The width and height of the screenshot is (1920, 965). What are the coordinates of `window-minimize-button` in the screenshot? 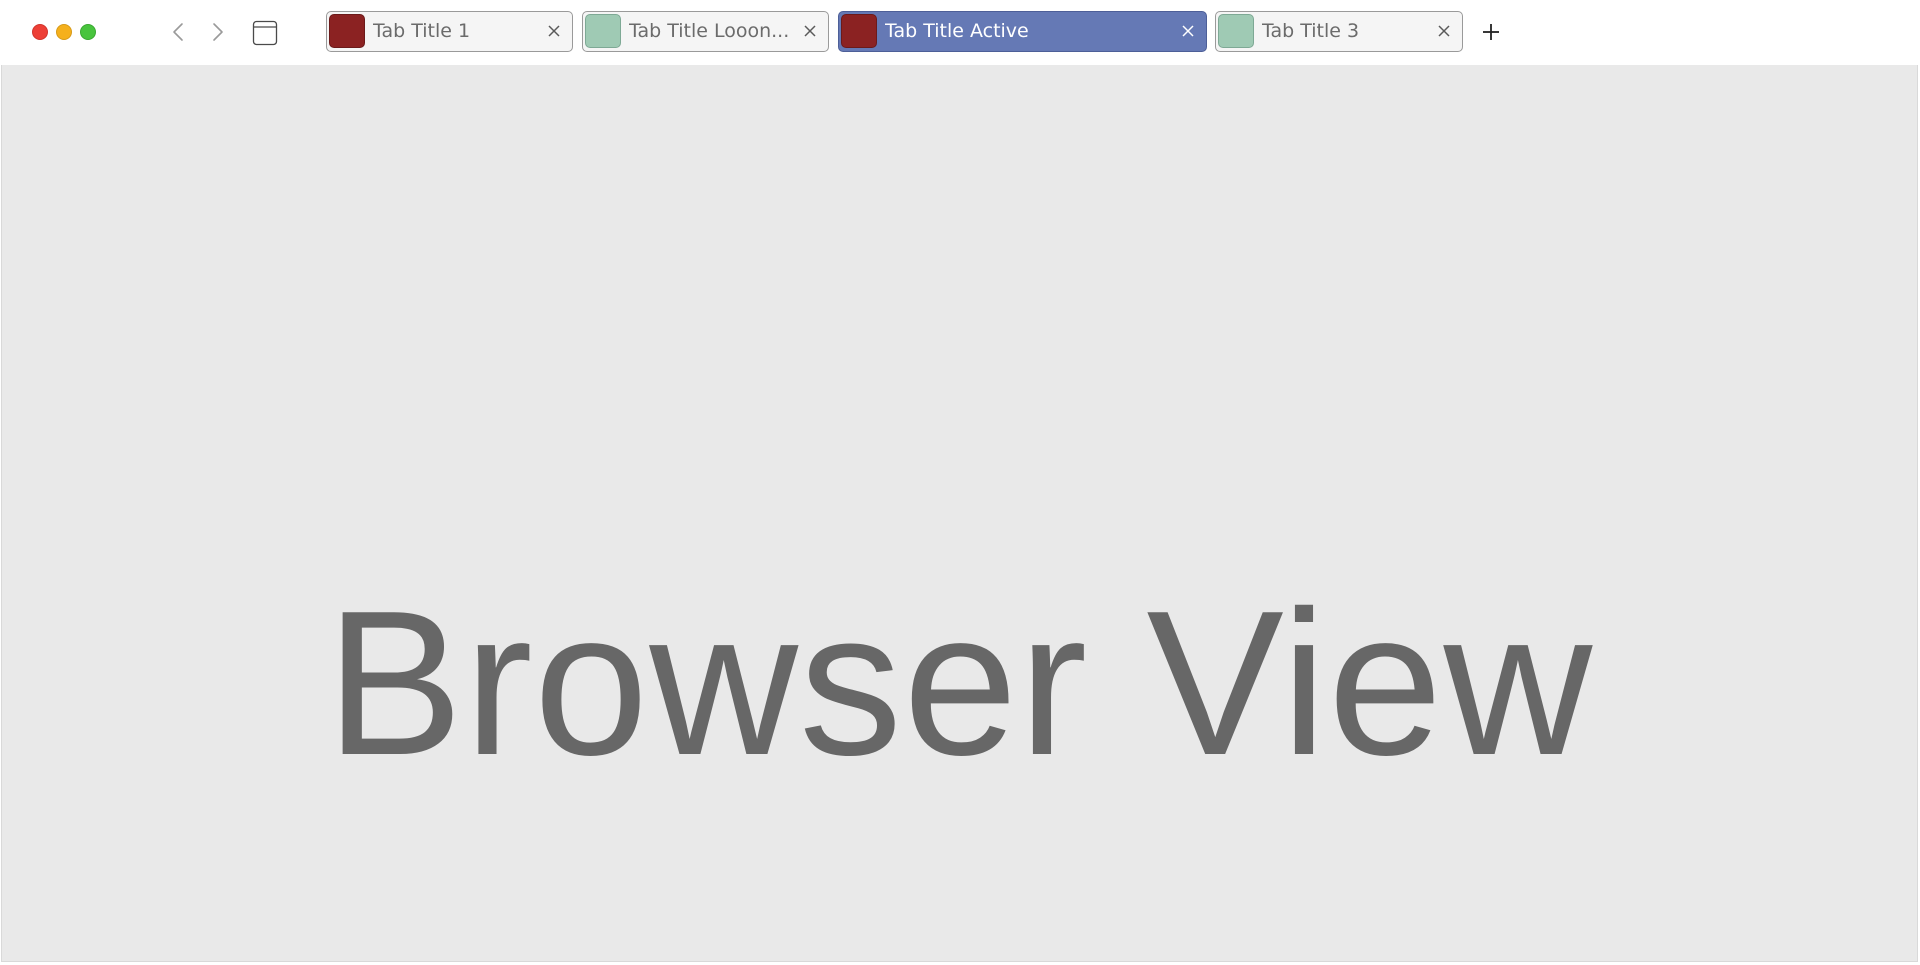 It's located at (64, 32).